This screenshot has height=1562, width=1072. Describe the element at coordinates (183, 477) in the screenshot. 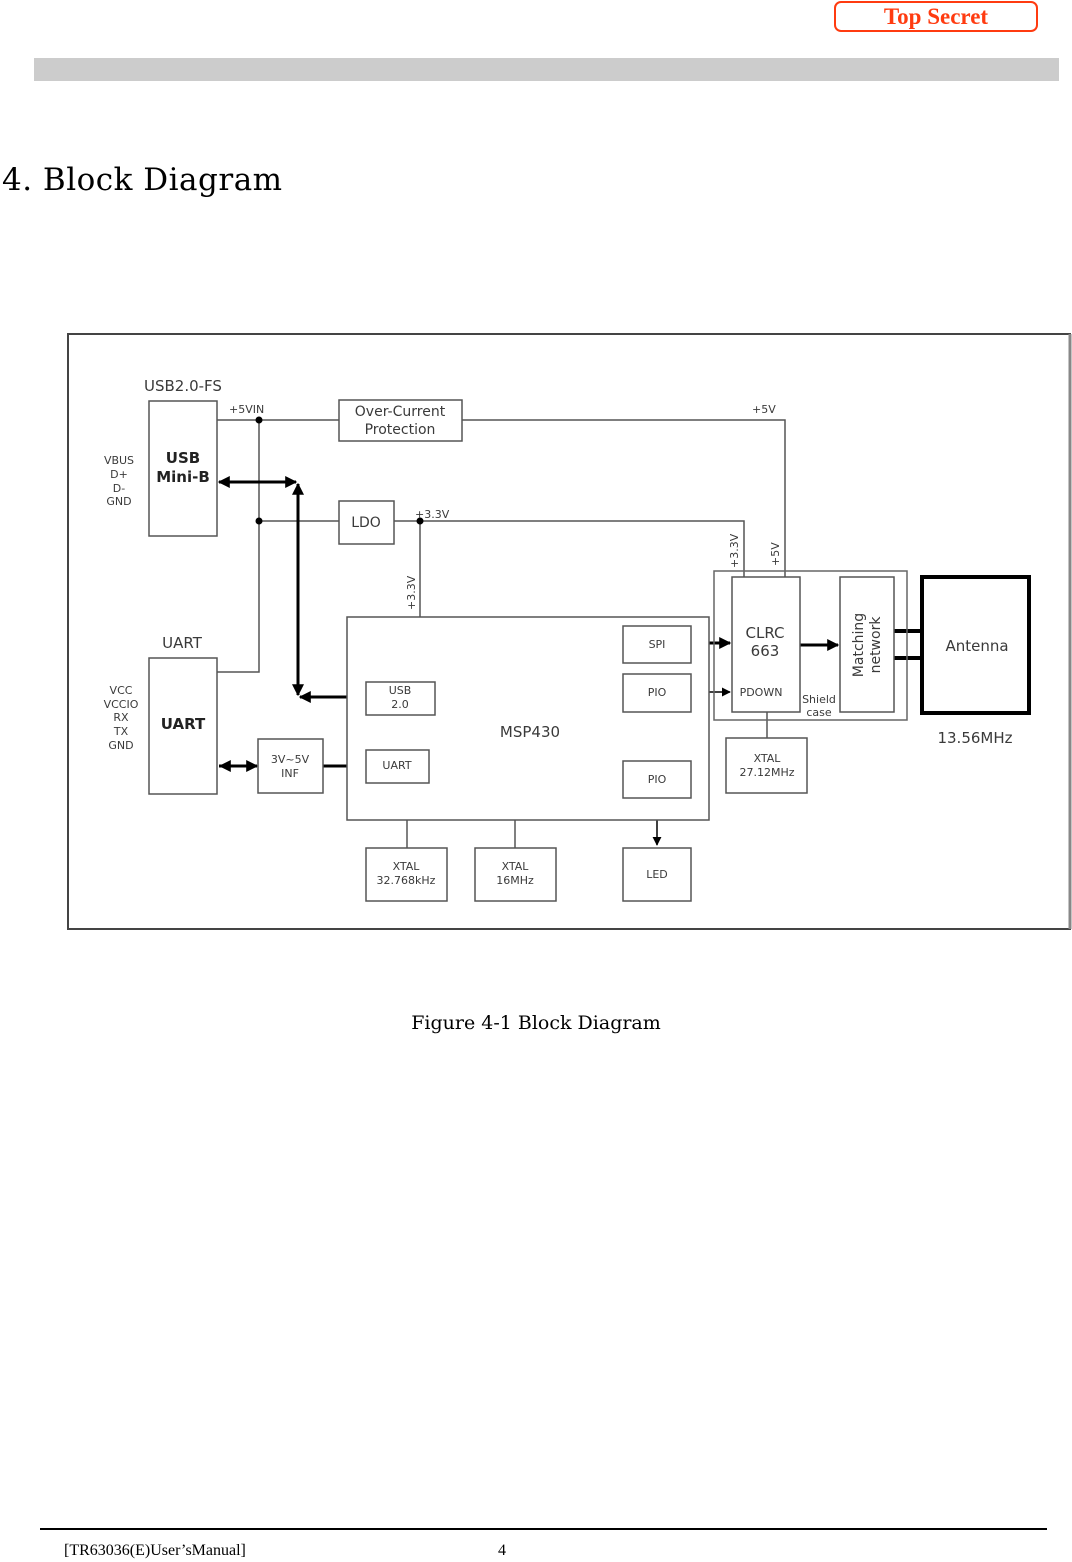

I see `usb-block-label: Mini-B` at that location.